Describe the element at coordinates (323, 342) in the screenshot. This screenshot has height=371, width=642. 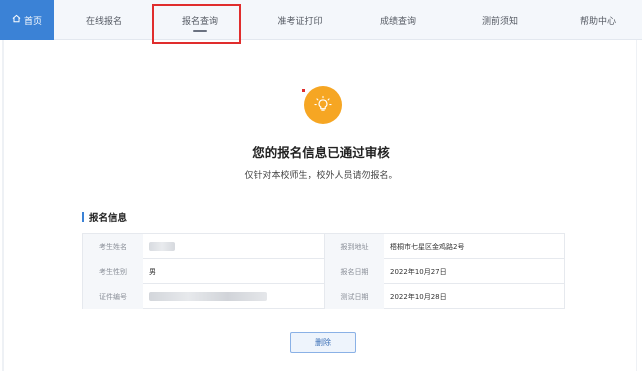
I see `delete-button: 删除` at that location.